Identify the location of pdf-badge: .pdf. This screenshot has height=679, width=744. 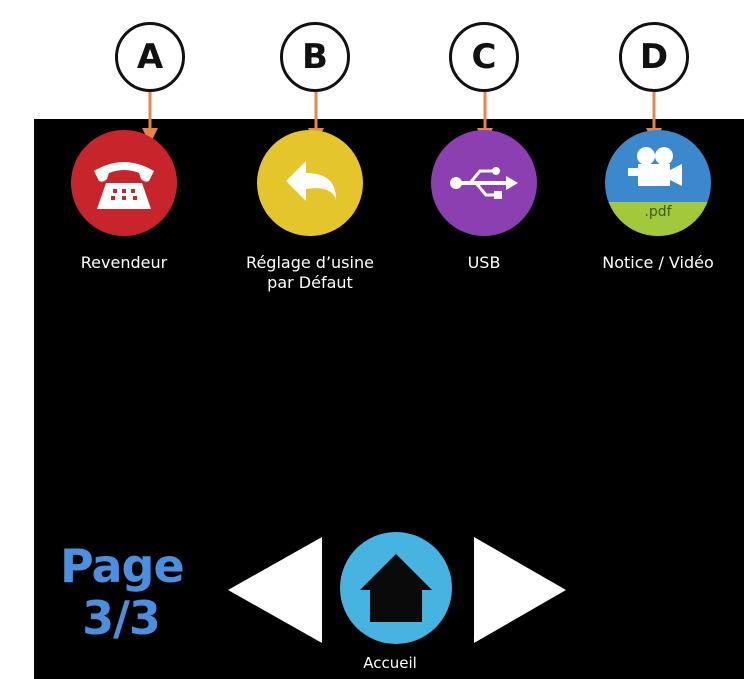
(658, 219).